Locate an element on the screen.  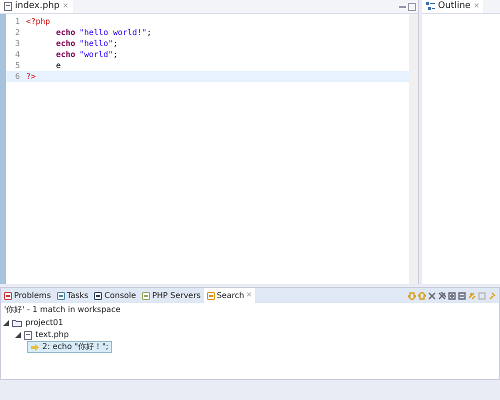
remove-icon is located at coordinates (432, 296).